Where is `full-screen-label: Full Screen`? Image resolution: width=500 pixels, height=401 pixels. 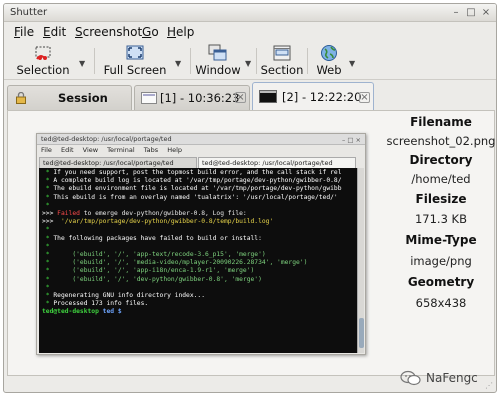
full-screen-label: Full Screen is located at coordinates (135, 70).